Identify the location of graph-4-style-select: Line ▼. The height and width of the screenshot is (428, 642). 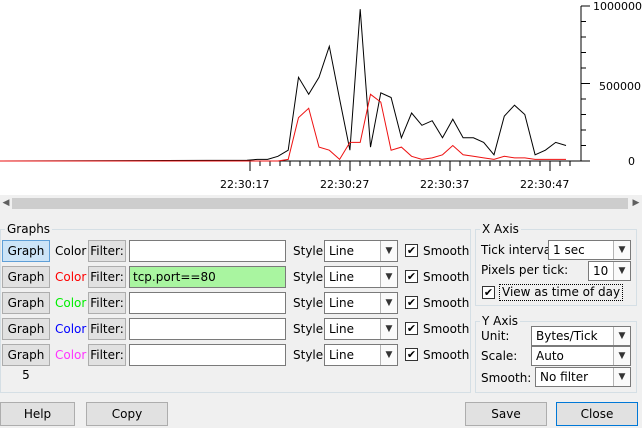
(361, 329).